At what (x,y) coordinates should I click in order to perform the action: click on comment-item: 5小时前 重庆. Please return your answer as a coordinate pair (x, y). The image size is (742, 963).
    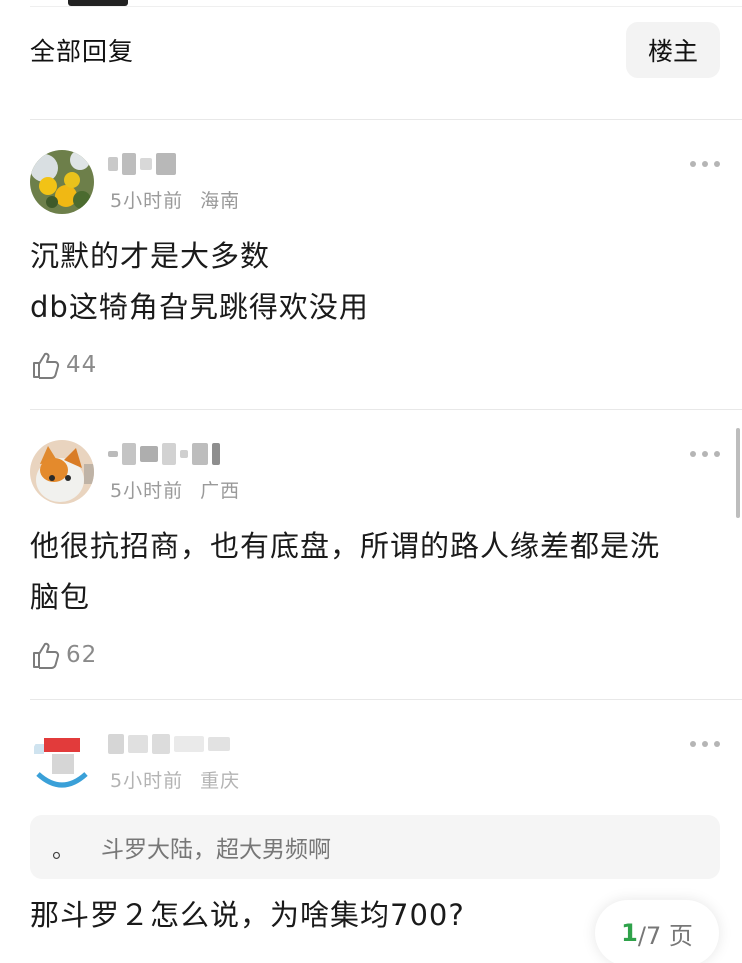
    Looking at the image, I should click on (375, 762).